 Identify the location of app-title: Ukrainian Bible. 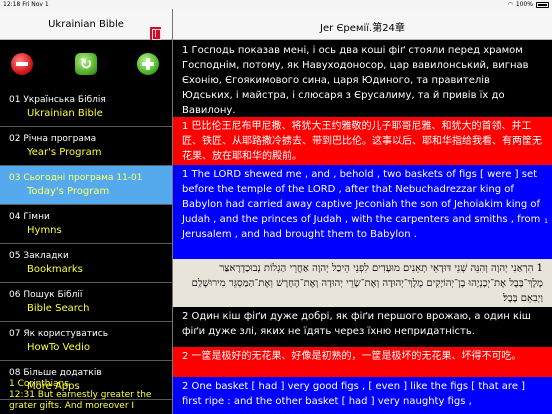
(86, 24).